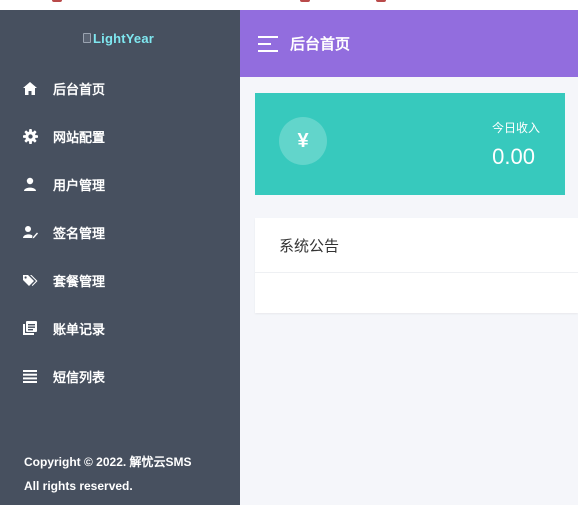  I want to click on tags-icon, so click(30, 280).